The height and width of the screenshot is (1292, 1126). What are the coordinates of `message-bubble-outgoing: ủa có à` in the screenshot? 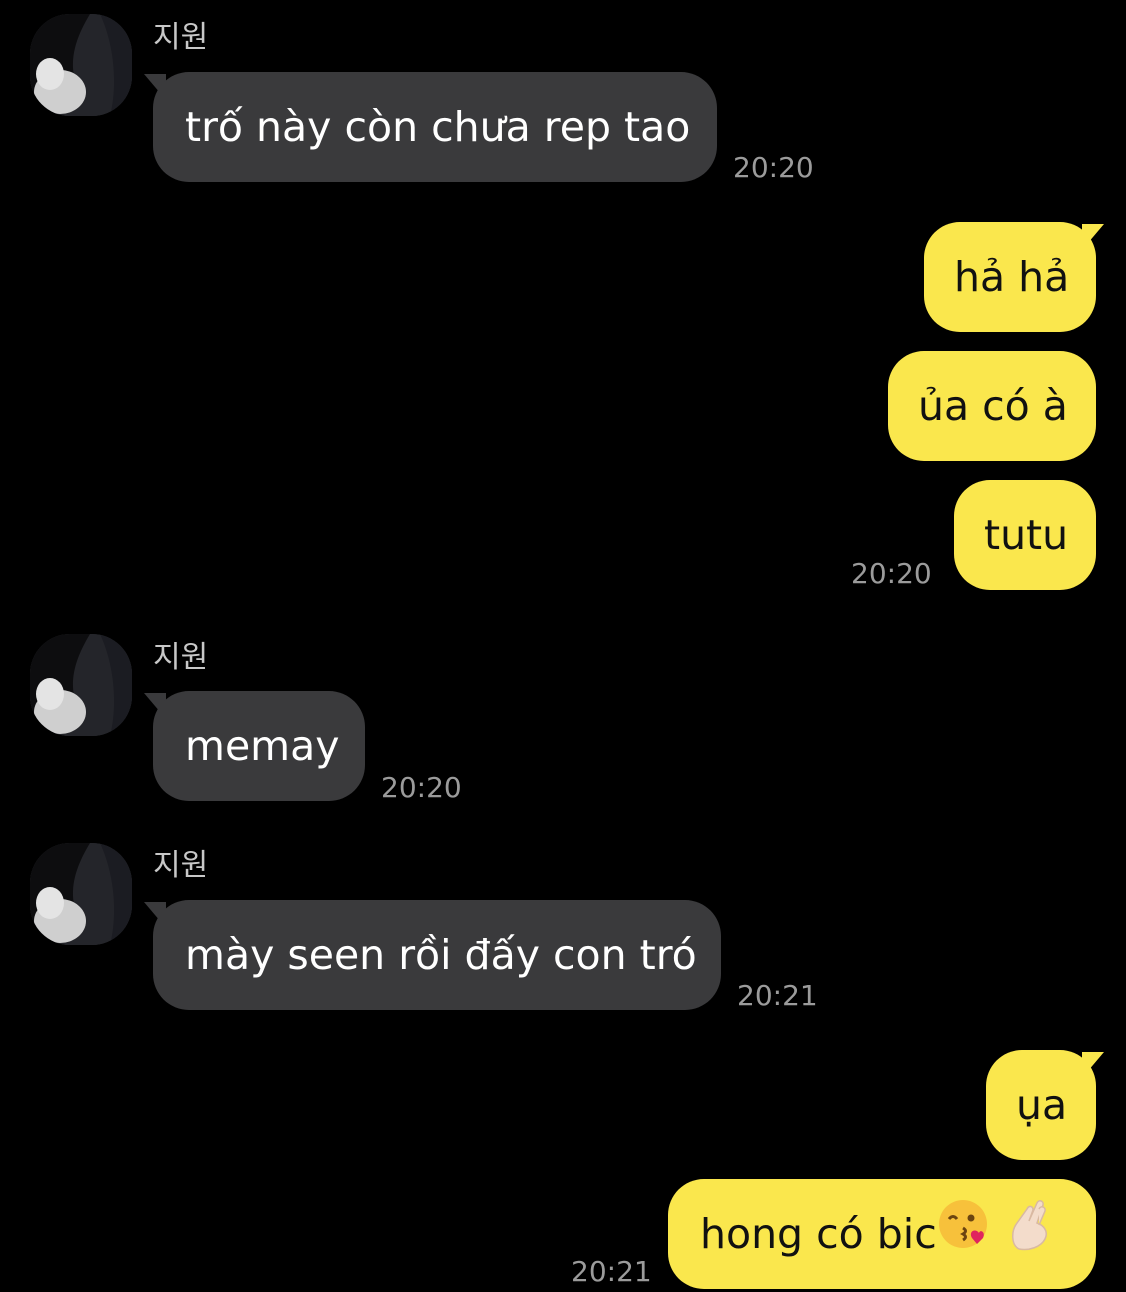 It's located at (992, 406).